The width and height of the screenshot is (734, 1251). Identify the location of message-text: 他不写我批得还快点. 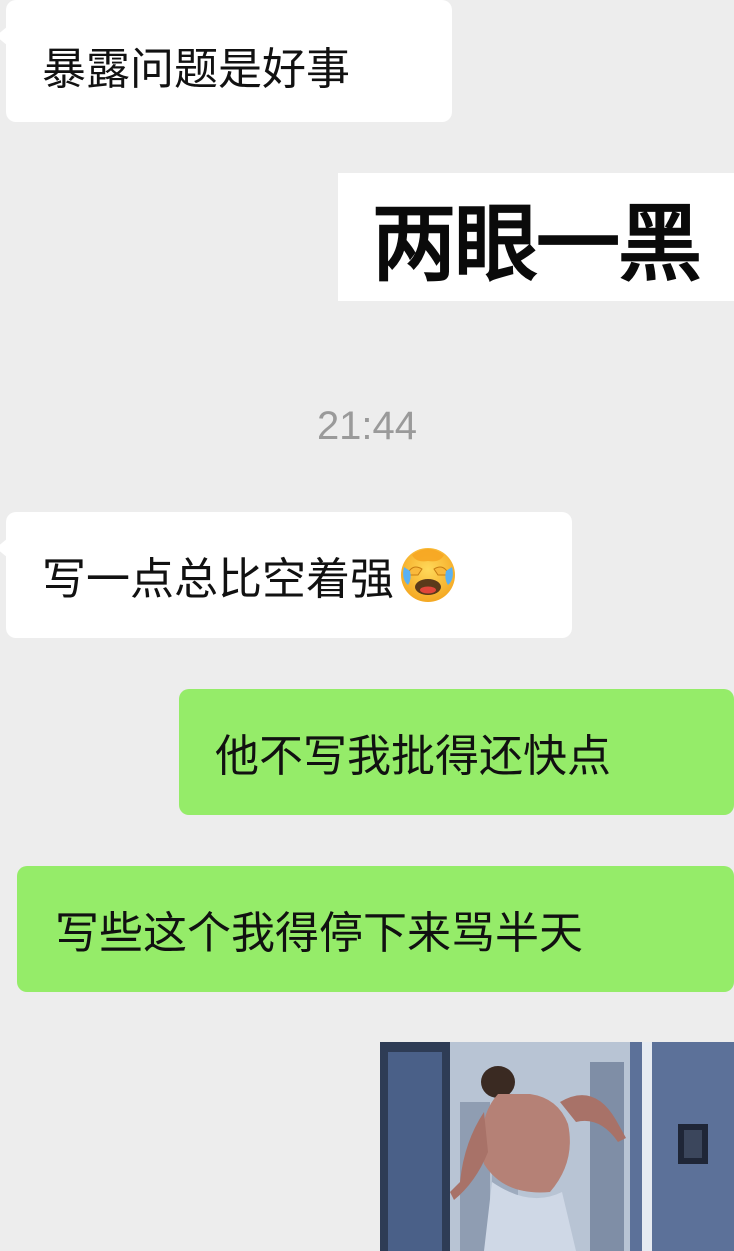
(413, 756).